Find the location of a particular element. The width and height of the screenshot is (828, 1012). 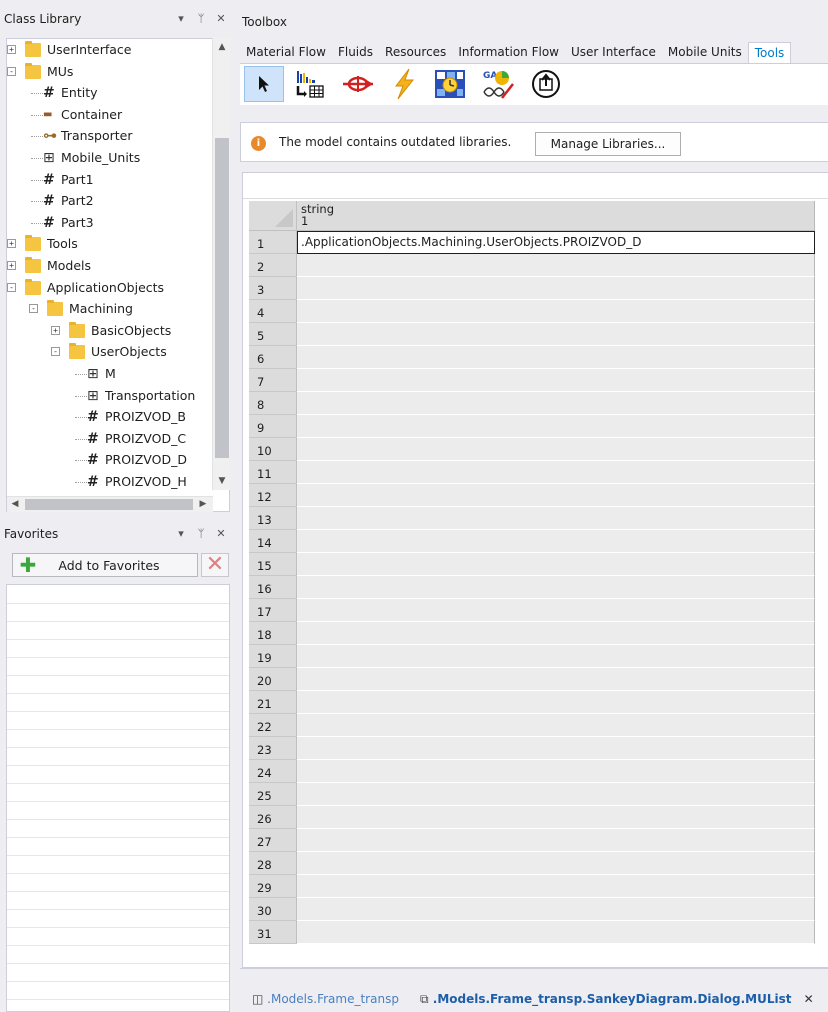

tree-item-models: + Models is located at coordinates (109, 266).